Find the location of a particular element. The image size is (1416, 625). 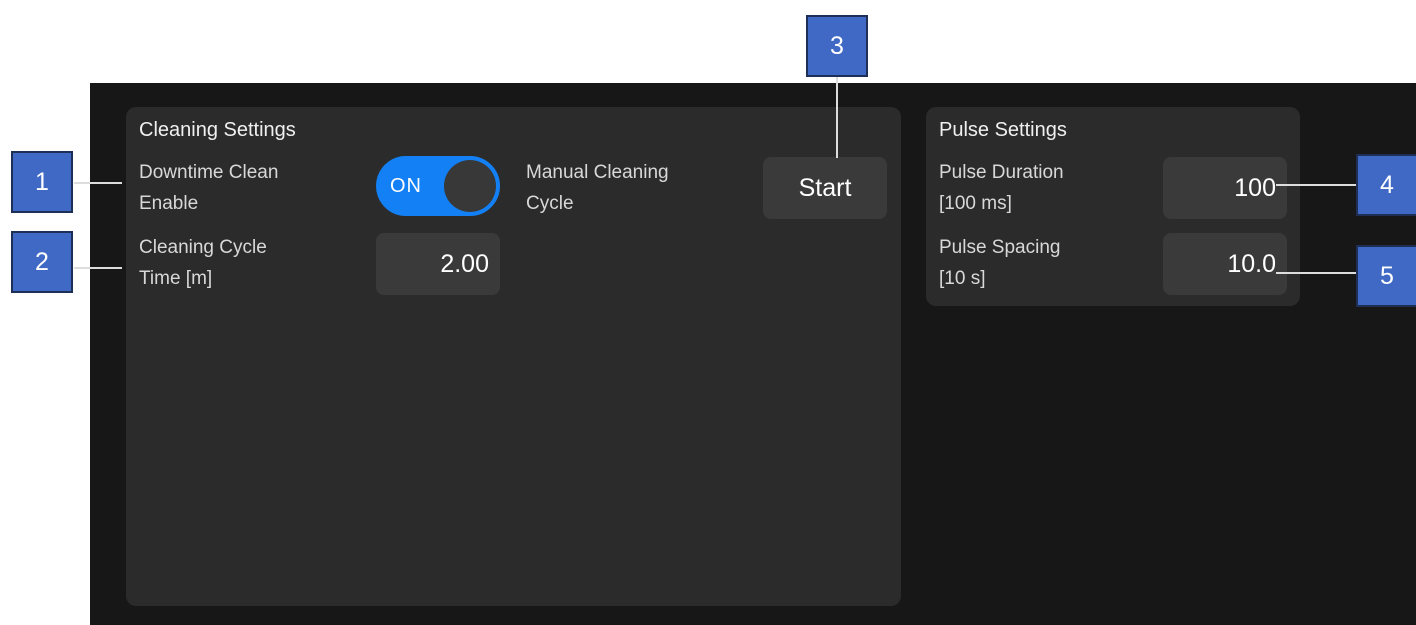

callout-2: 2 is located at coordinates (42, 262).